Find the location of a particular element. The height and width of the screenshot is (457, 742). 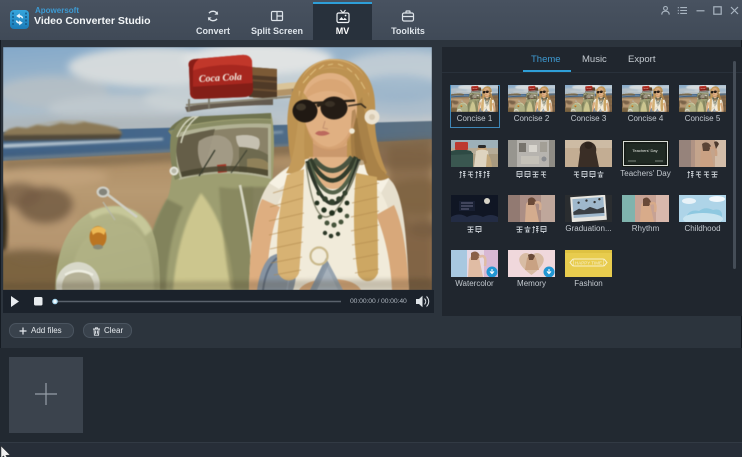

svg-text: HAPPY TIME is located at coordinates (588, 263).